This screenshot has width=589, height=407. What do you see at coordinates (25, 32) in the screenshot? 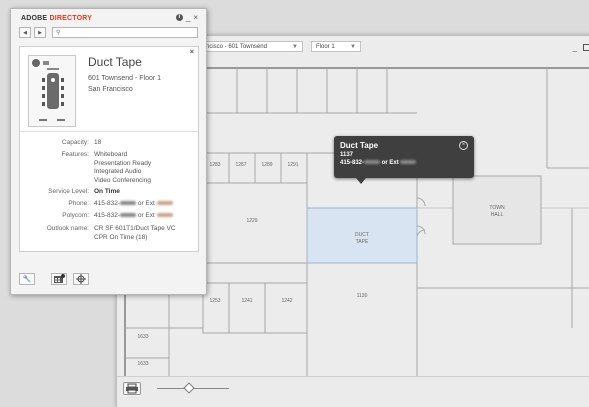
I see `back-button: ◀` at bounding box center [25, 32].